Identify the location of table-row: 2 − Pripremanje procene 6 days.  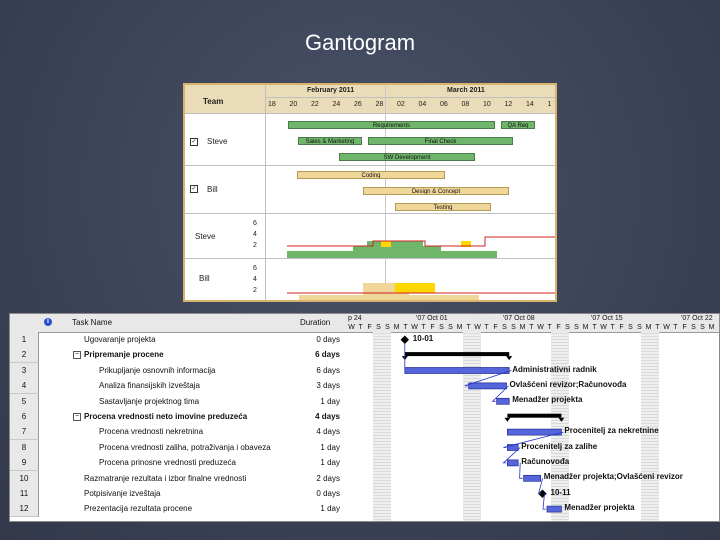
(178, 355).